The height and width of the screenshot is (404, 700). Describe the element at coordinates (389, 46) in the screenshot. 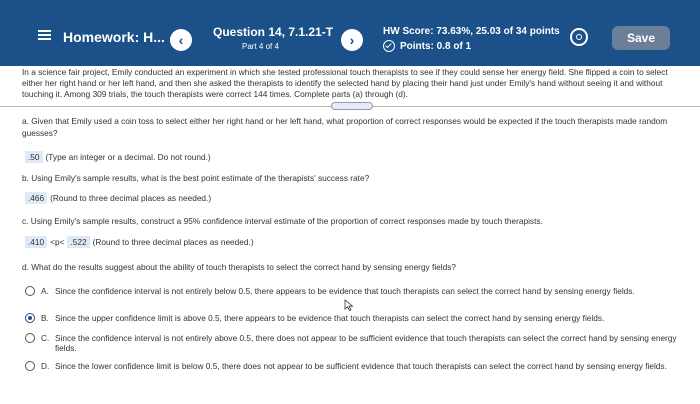

I see `check-circle-icon` at that location.